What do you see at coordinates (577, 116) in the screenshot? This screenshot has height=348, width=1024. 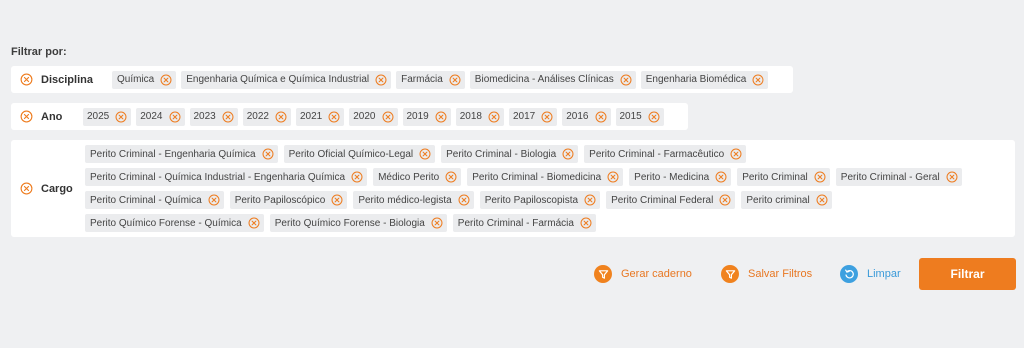 I see `filter-chip-label: 2016` at bounding box center [577, 116].